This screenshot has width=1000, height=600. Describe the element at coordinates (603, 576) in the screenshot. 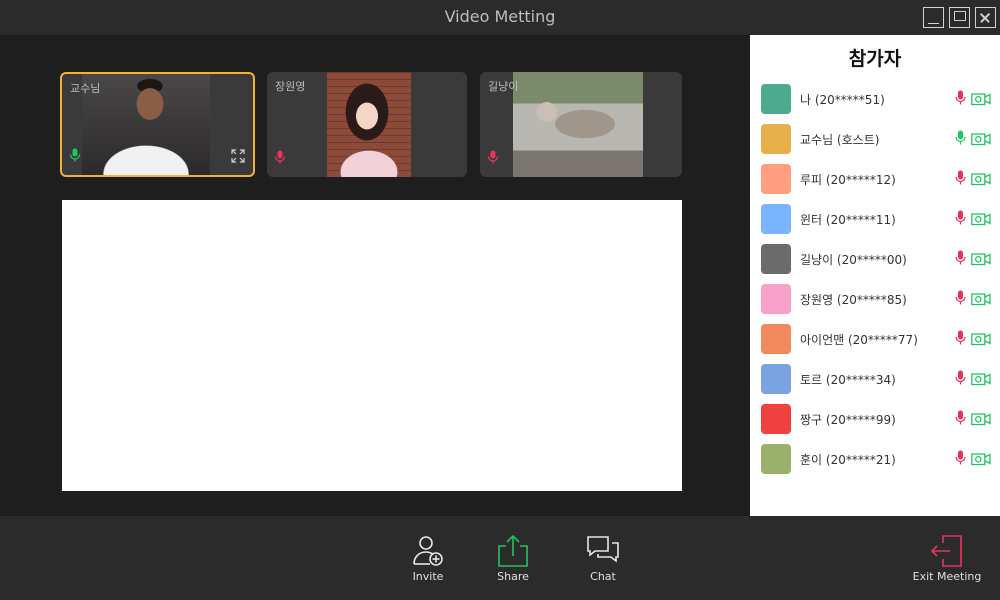

I see `chat-label: Chat` at that location.